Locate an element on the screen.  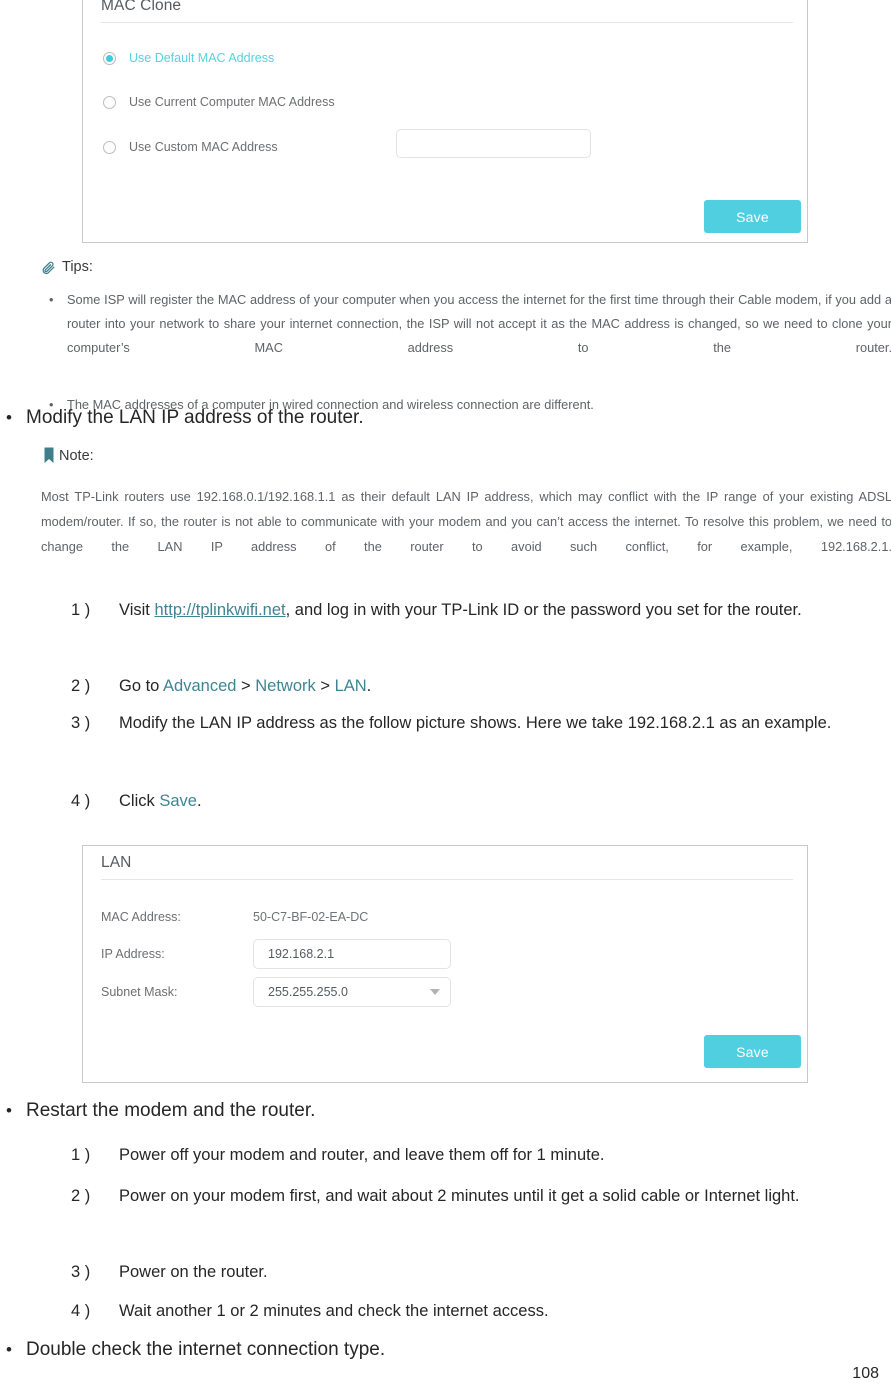
radio-label-use-default-mac-address: Use Default MAC Address is located at coordinates (202, 58).